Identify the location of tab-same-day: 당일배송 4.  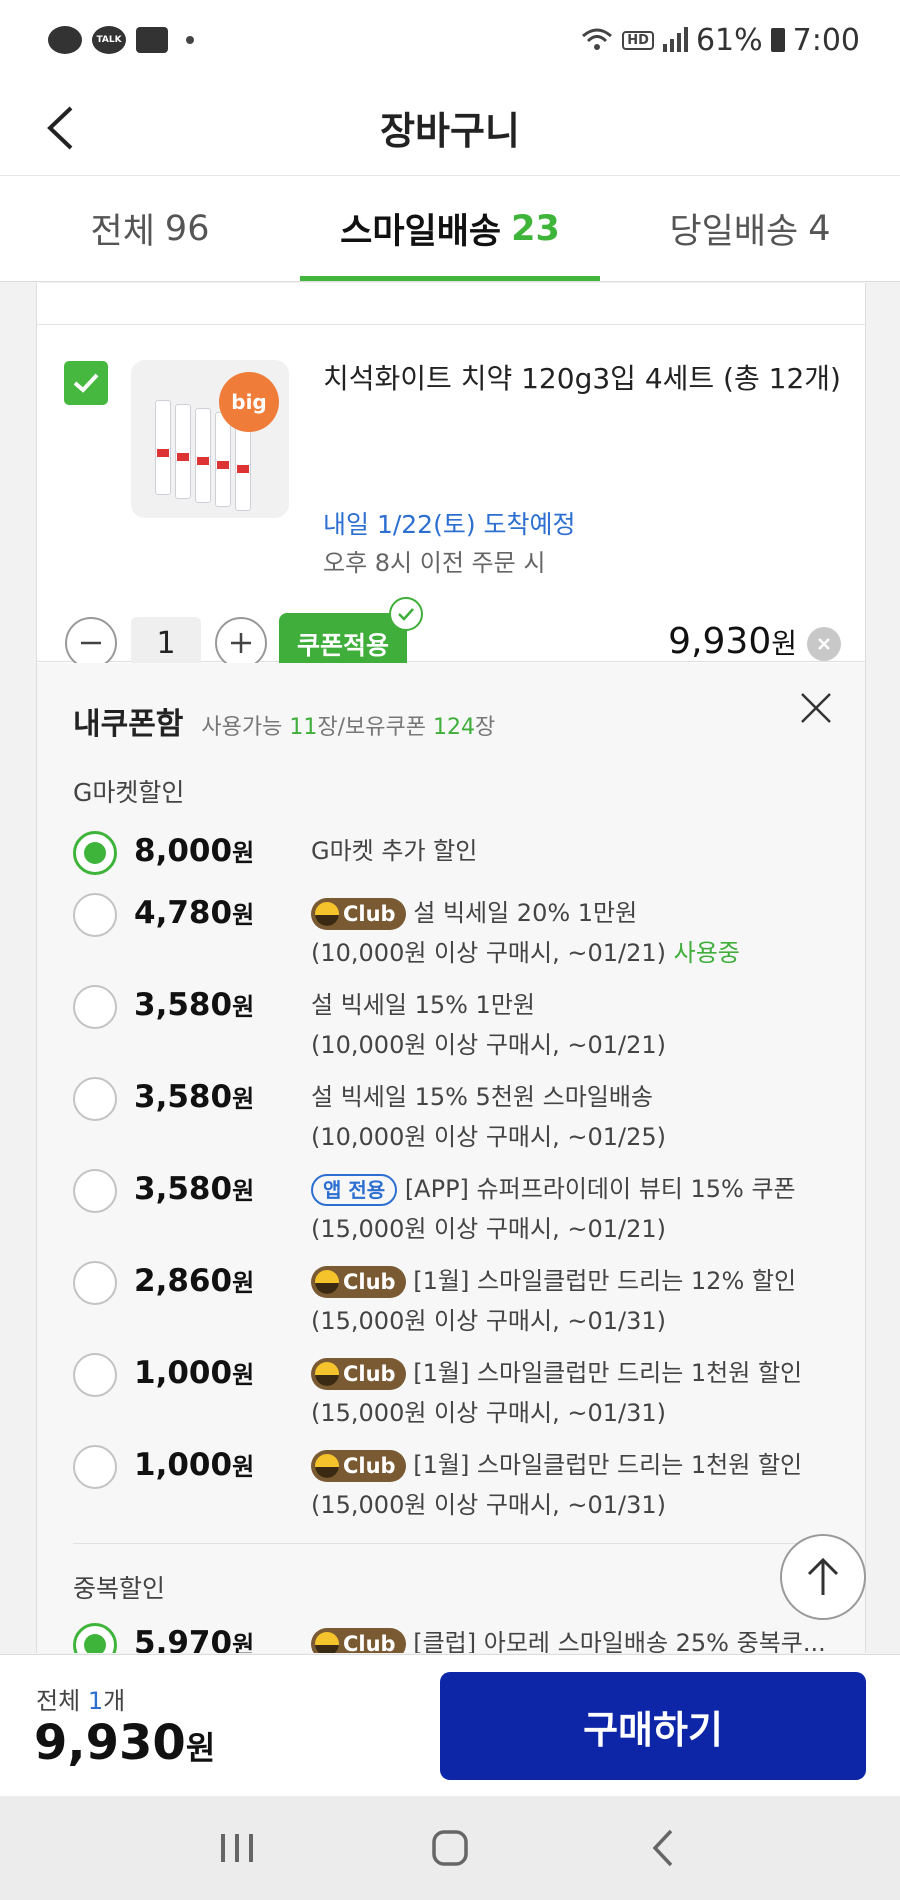
(750, 228).